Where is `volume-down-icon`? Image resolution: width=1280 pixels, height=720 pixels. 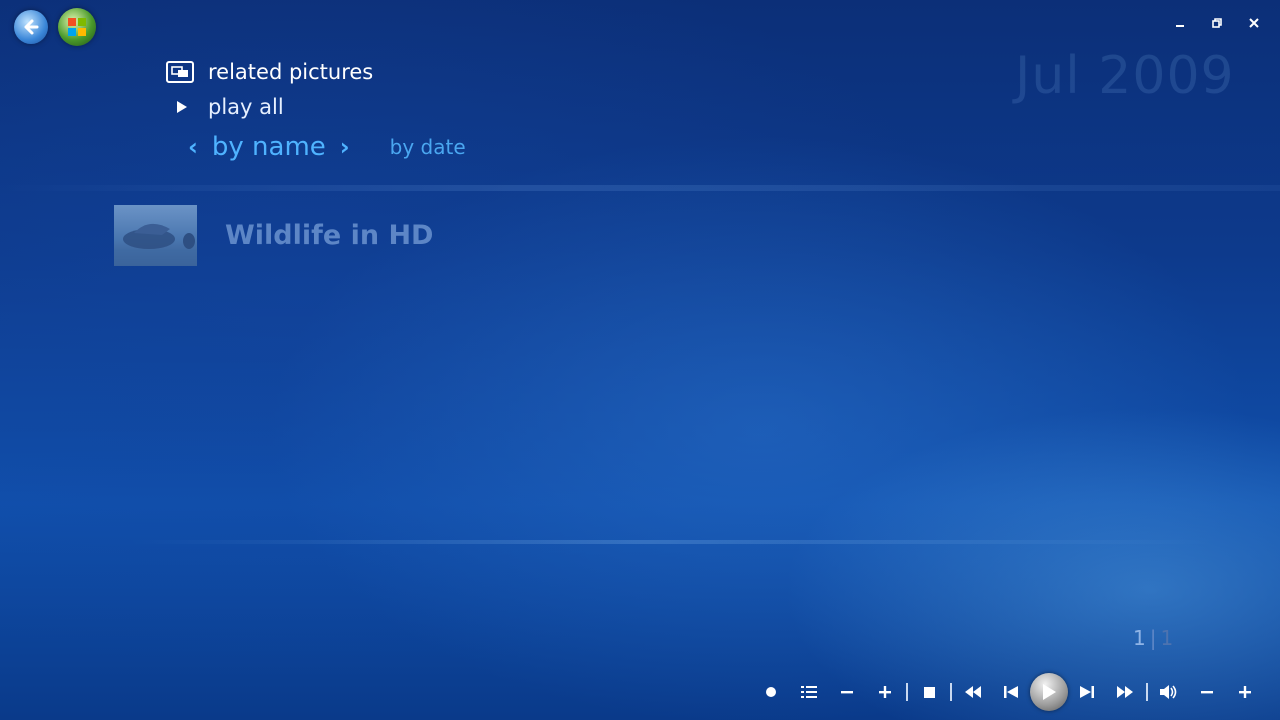
volume-down-icon is located at coordinates (1207, 692).